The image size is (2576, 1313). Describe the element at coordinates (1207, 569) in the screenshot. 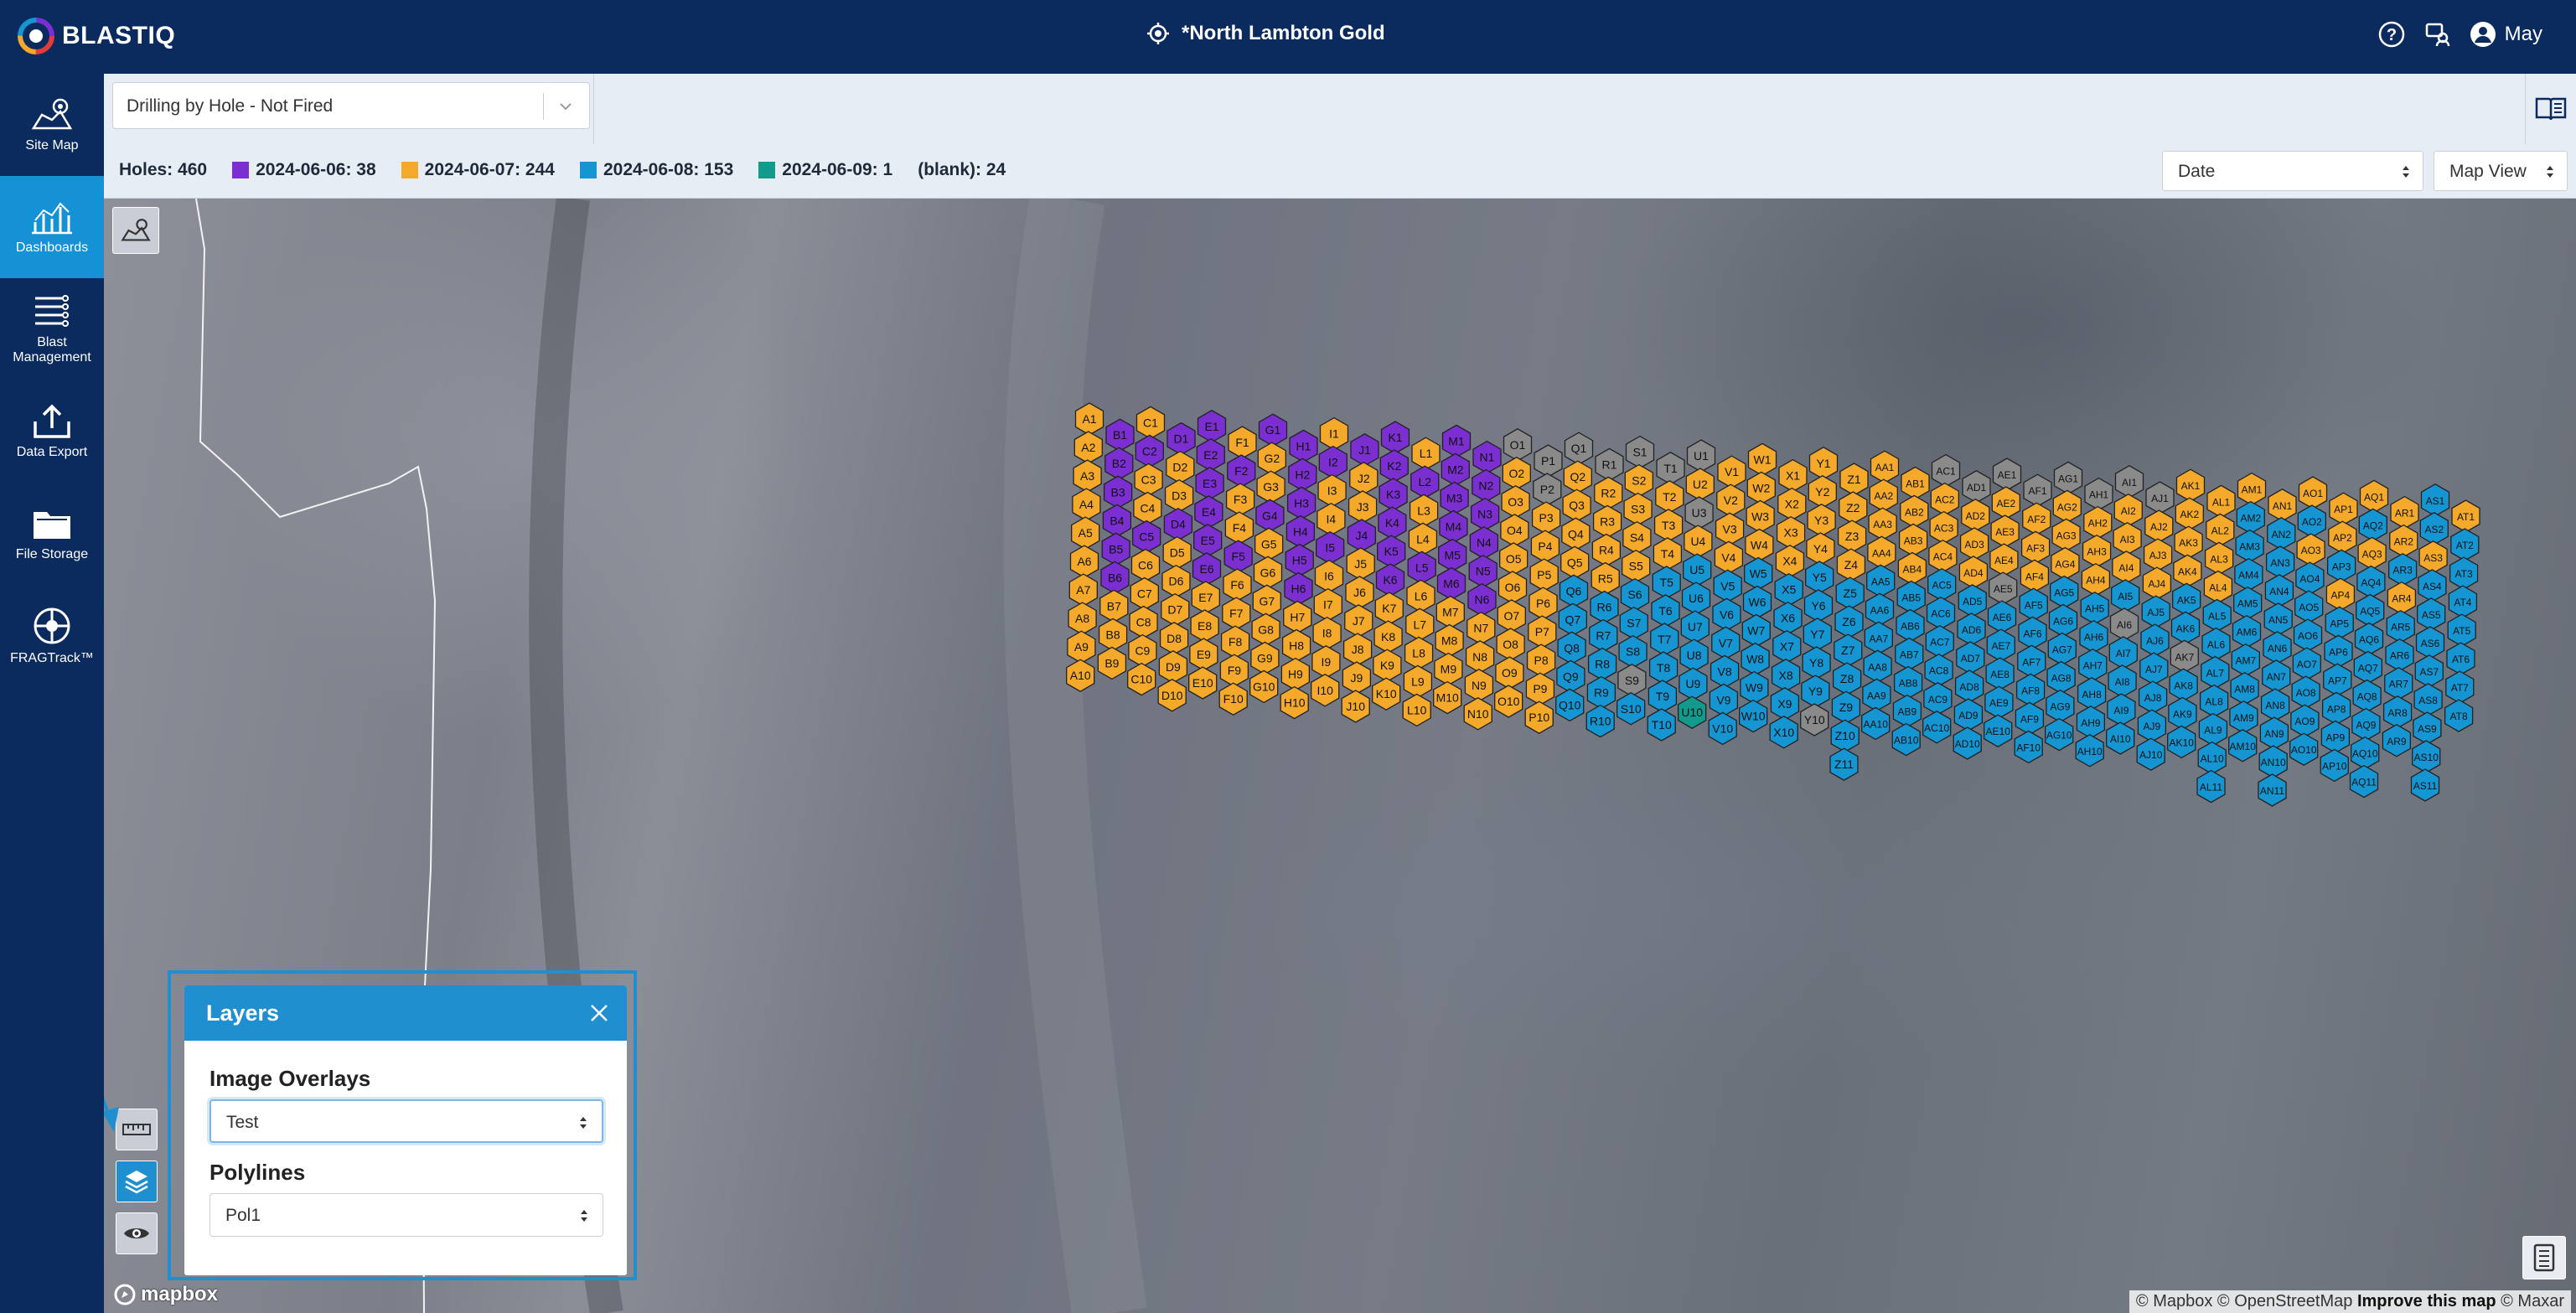

I see `drill-hole: E6` at that location.